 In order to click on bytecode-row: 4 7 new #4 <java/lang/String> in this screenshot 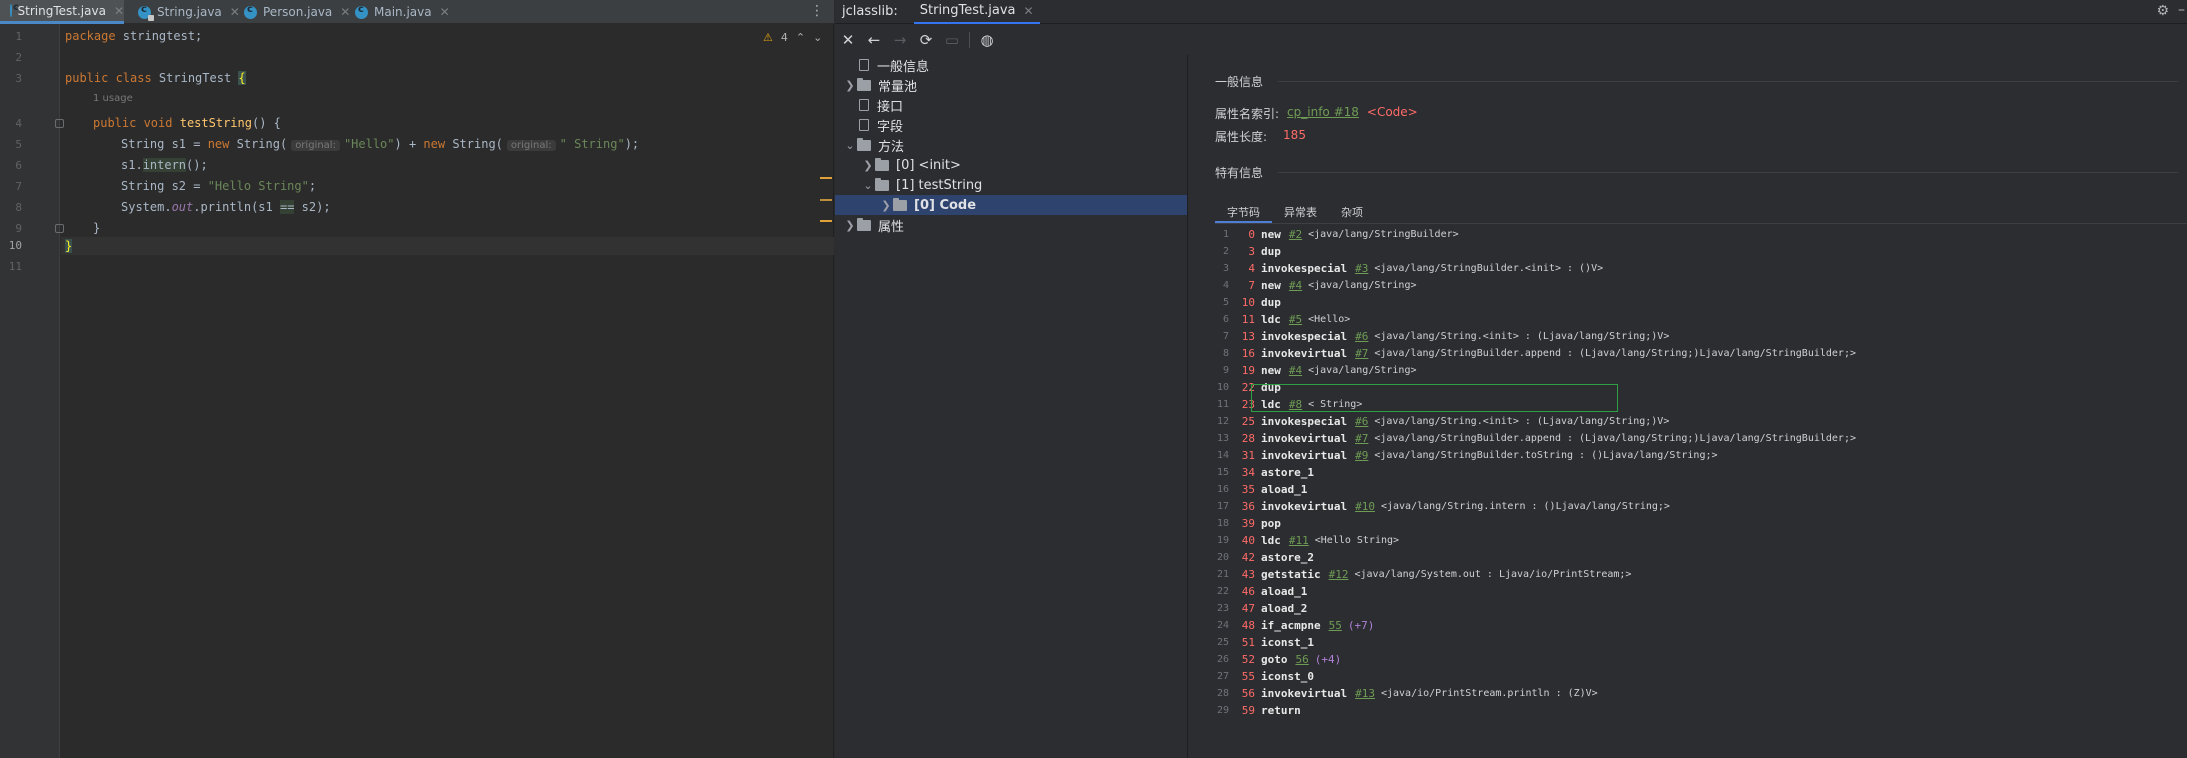, I will do `click(1701, 285)`.